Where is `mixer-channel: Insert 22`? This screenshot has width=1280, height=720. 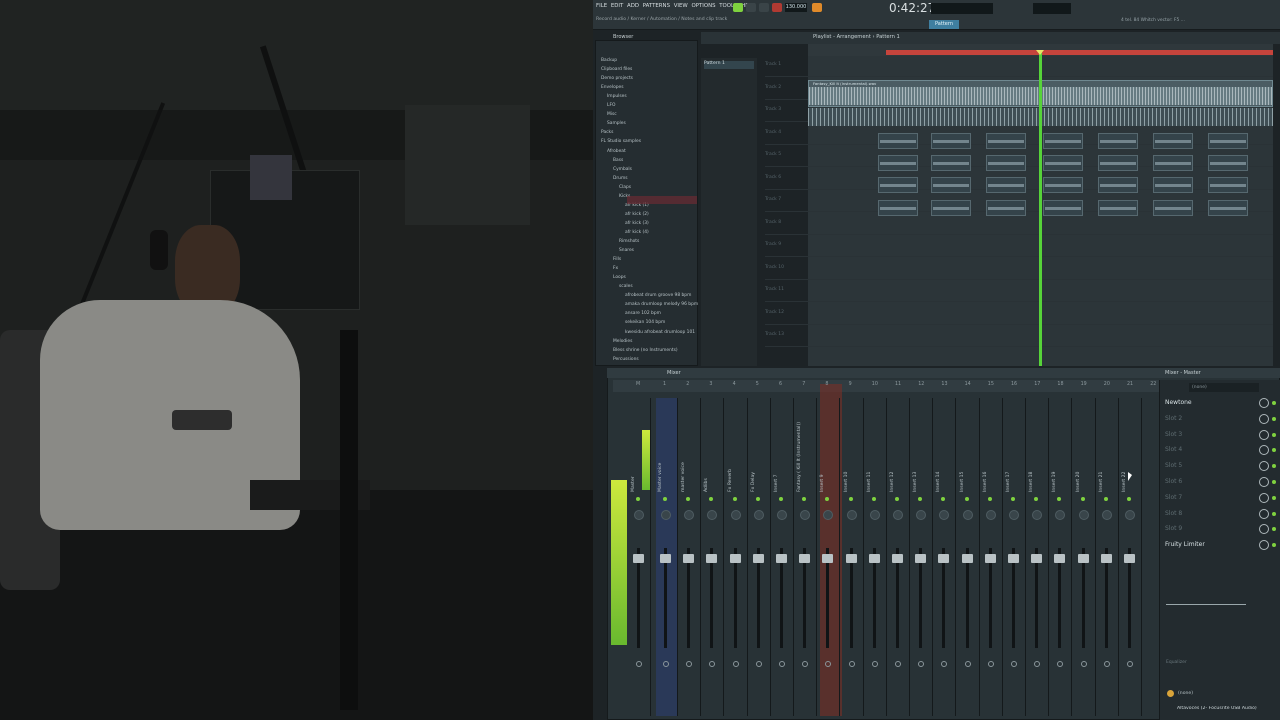
mixer-channel: Insert 22 is located at coordinates (1131, 557).